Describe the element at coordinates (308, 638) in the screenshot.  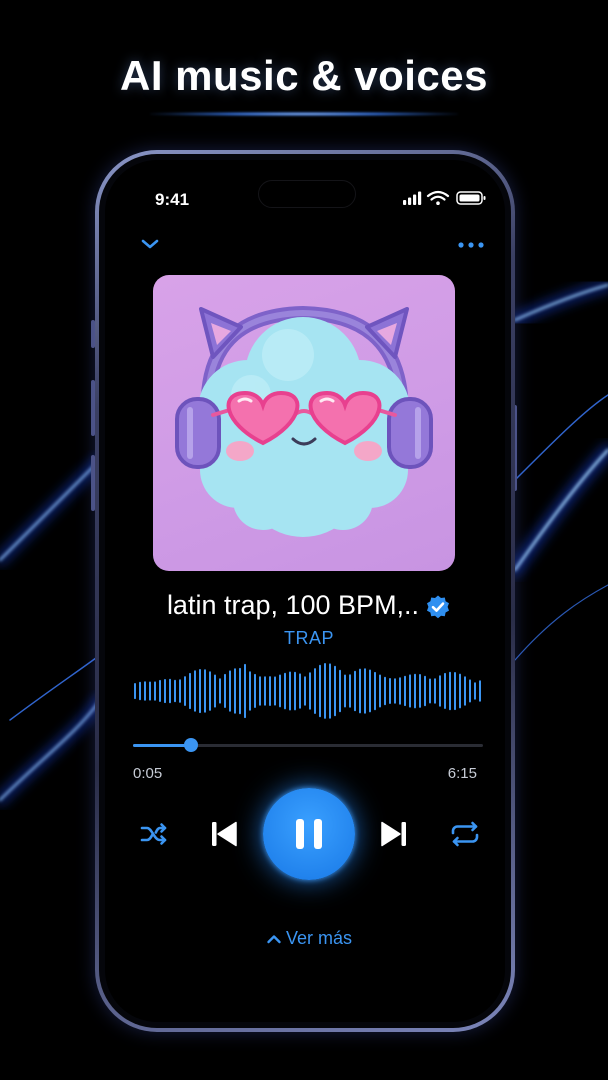
I see `song-genre: TRAP` at that location.